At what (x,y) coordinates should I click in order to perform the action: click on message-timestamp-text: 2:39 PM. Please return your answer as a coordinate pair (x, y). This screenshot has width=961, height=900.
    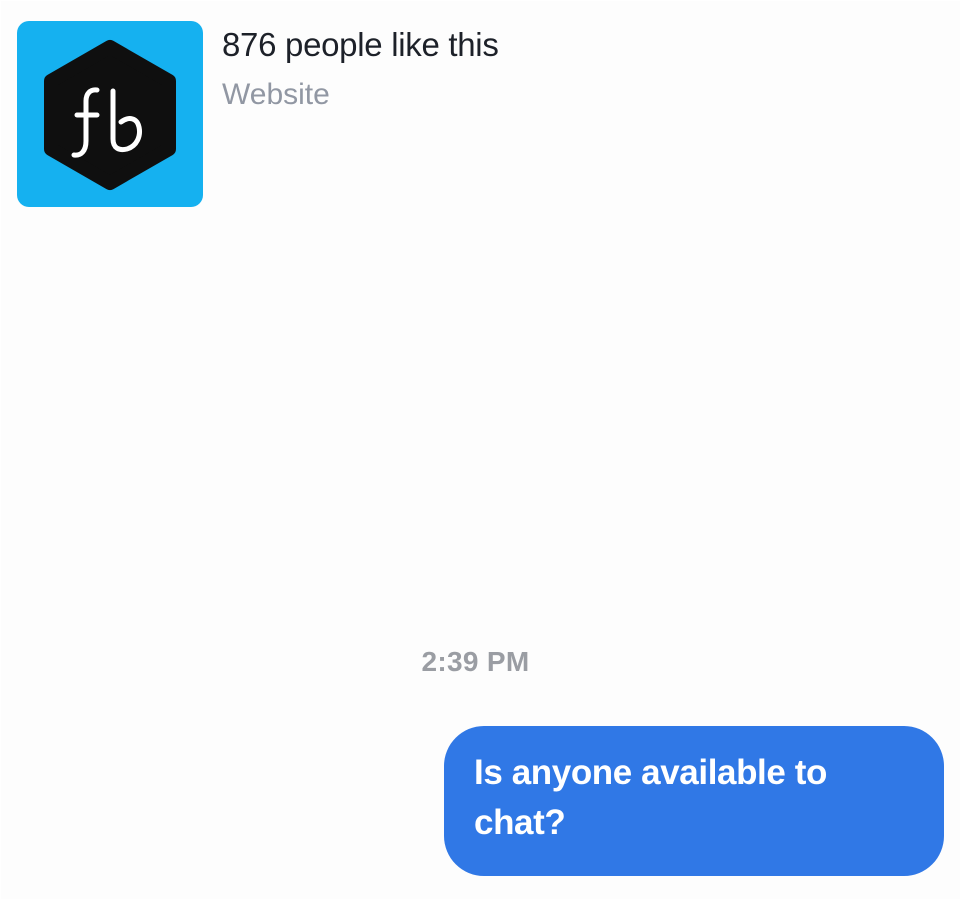
    Looking at the image, I should click on (475, 661).